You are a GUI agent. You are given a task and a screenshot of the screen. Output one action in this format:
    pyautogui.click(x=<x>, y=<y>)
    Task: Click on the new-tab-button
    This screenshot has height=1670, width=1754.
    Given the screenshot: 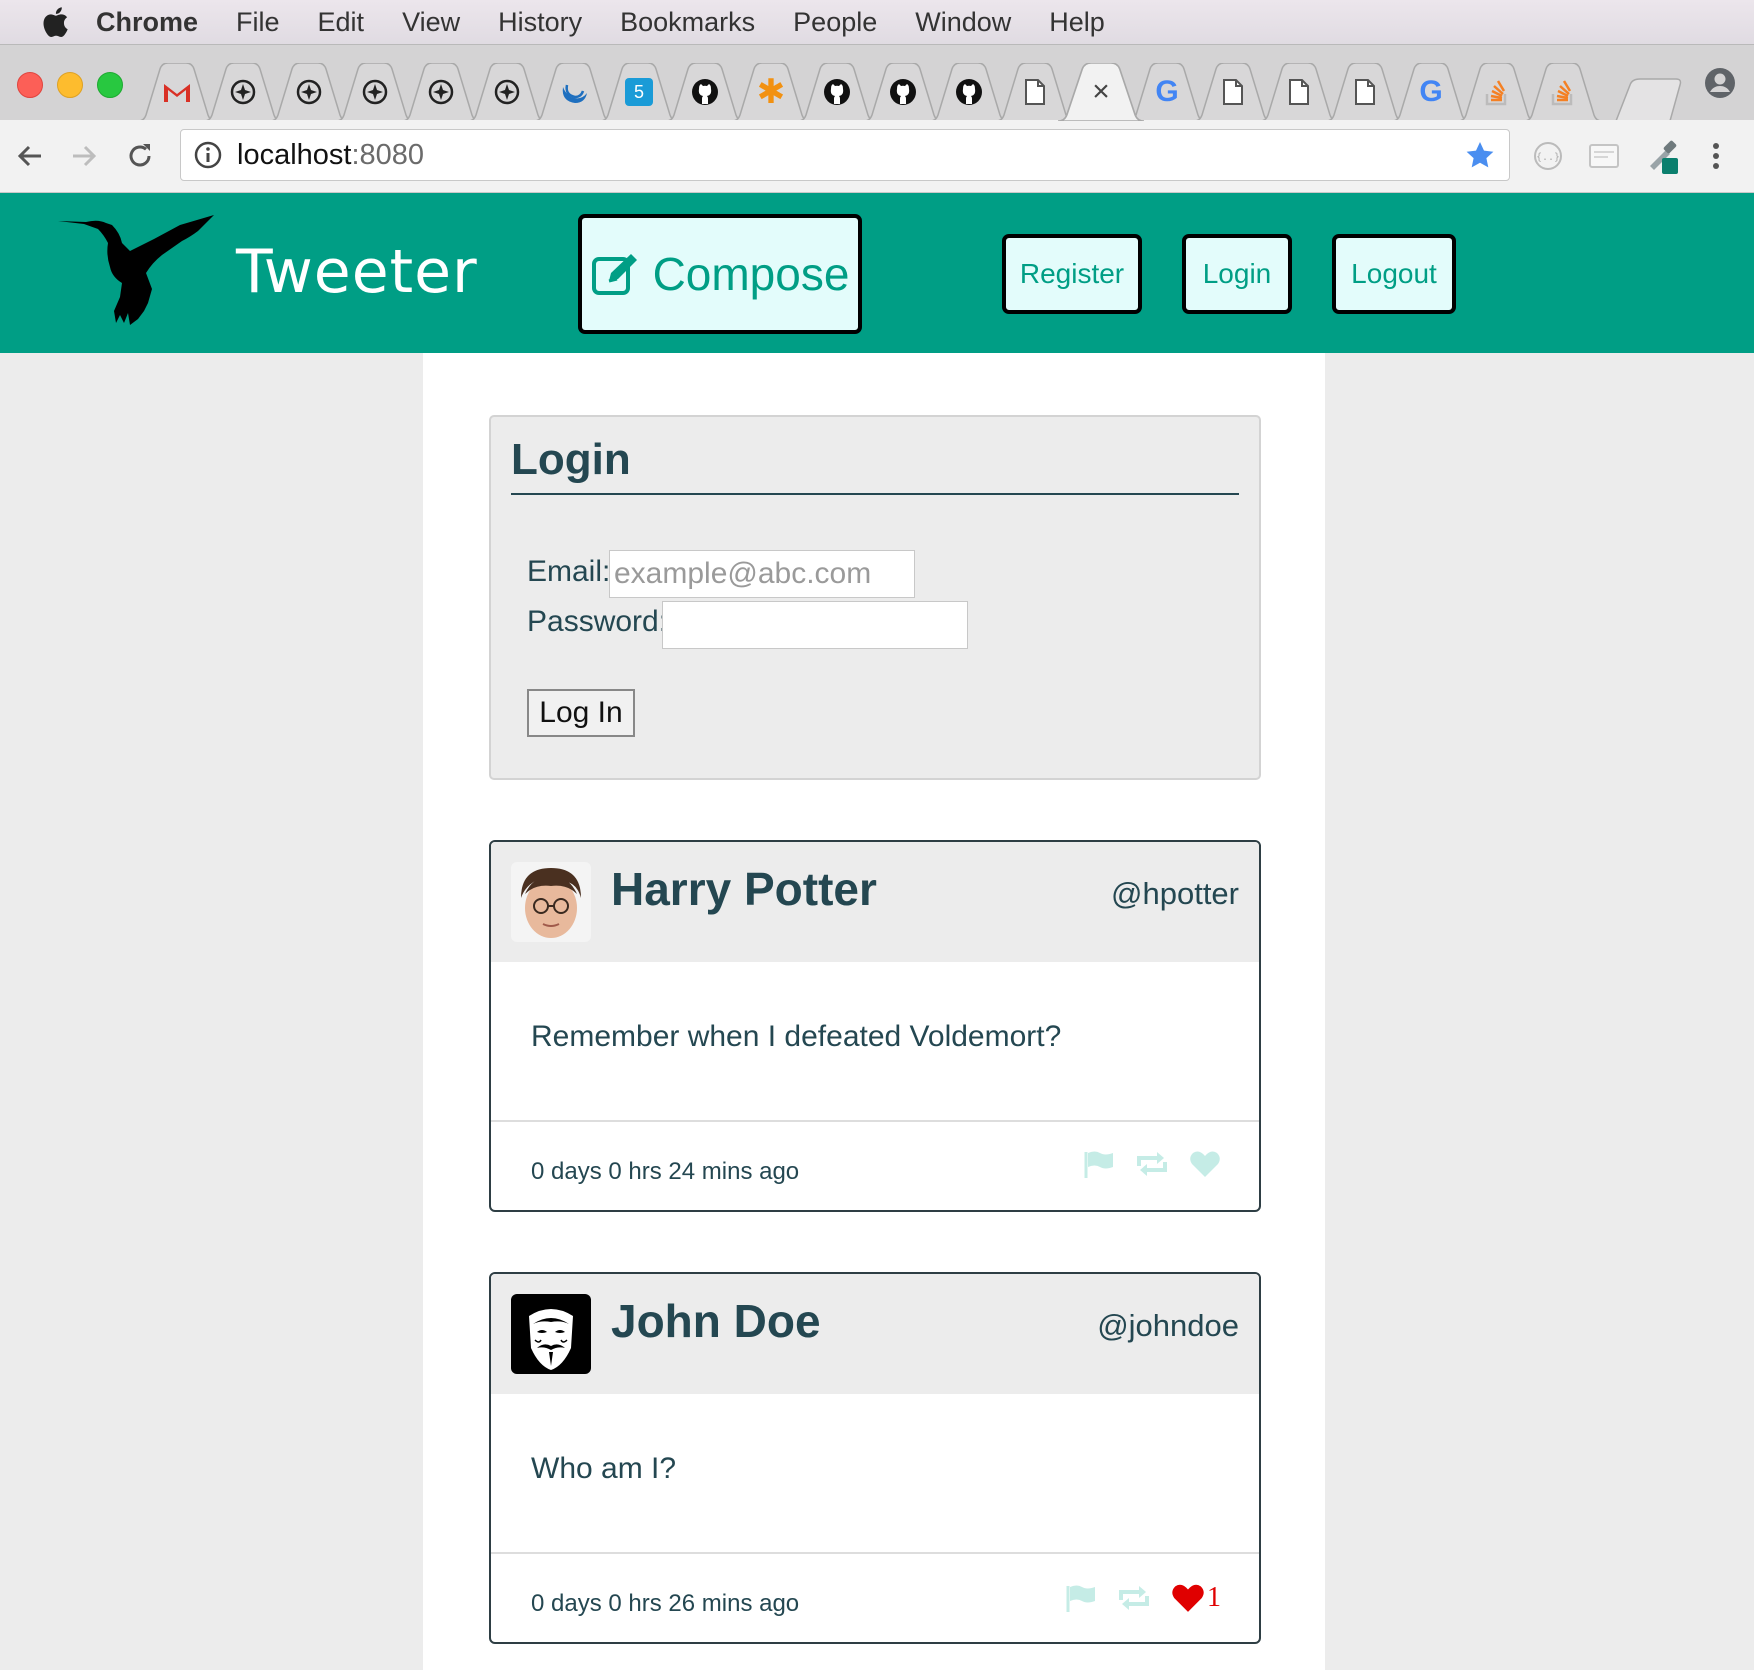 What is the action you would take?
    pyautogui.click(x=1649, y=92)
    